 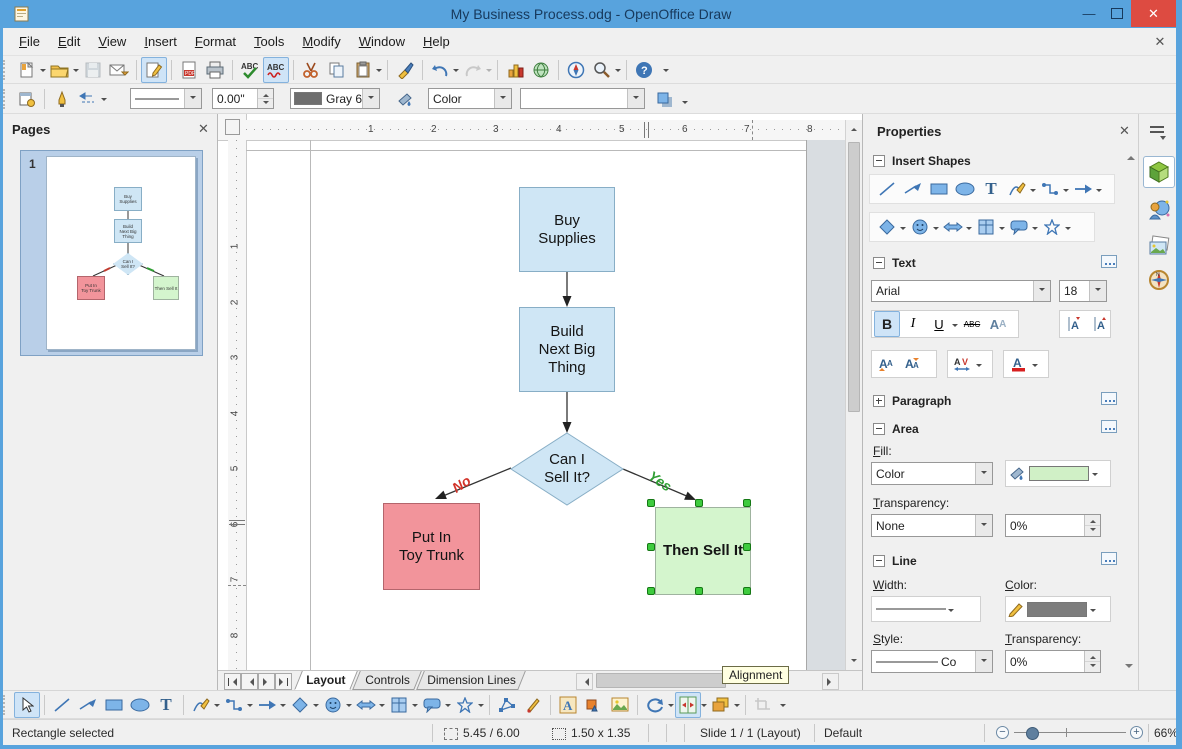 What do you see at coordinates (533, 705) in the screenshot?
I see `glue-points-icon` at bounding box center [533, 705].